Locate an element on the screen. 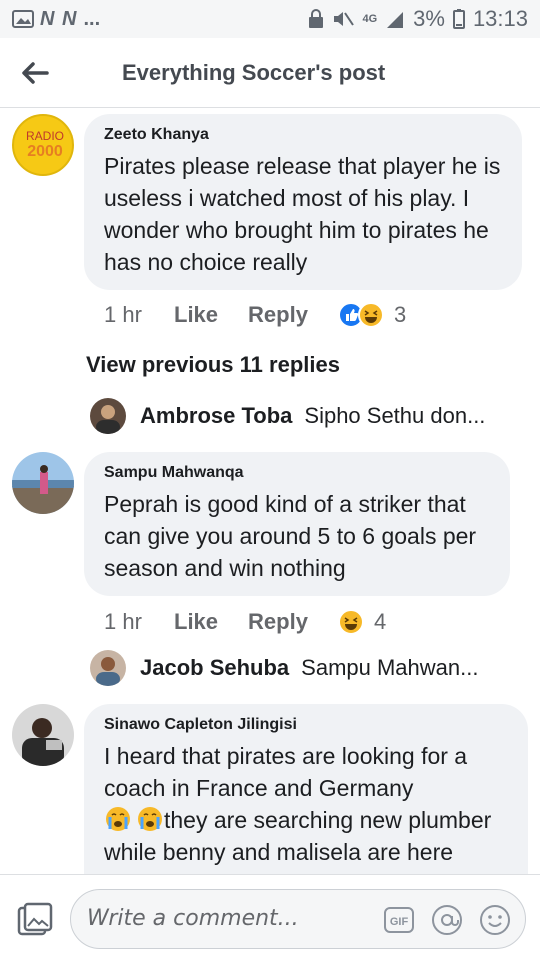 The image size is (540, 960). battery-icon is located at coordinates (458, 19).